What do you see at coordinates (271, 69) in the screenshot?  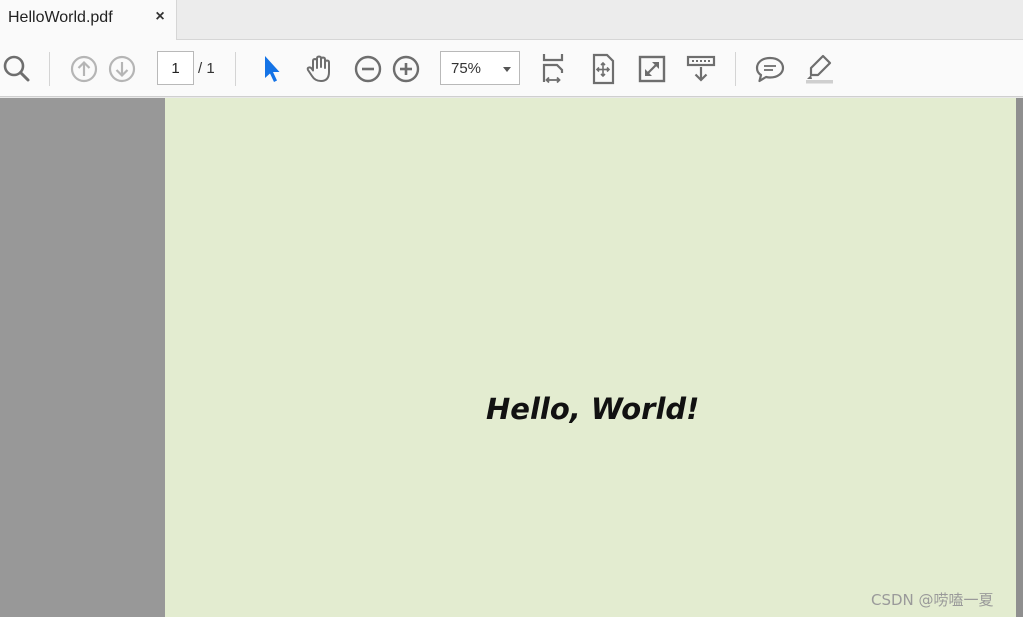 I see `cursor-arrow-icon` at bounding box center [271, 69].